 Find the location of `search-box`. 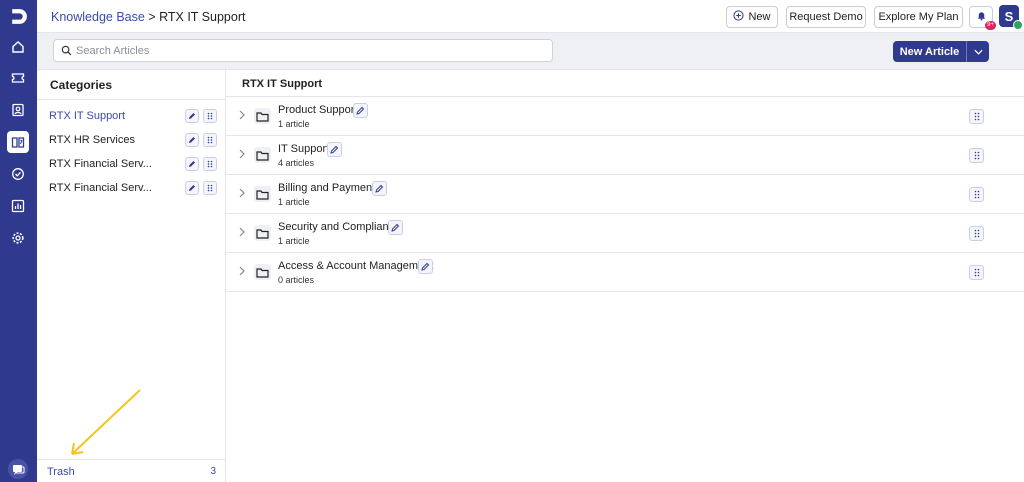

search-box is located at coordinates (303, 50).